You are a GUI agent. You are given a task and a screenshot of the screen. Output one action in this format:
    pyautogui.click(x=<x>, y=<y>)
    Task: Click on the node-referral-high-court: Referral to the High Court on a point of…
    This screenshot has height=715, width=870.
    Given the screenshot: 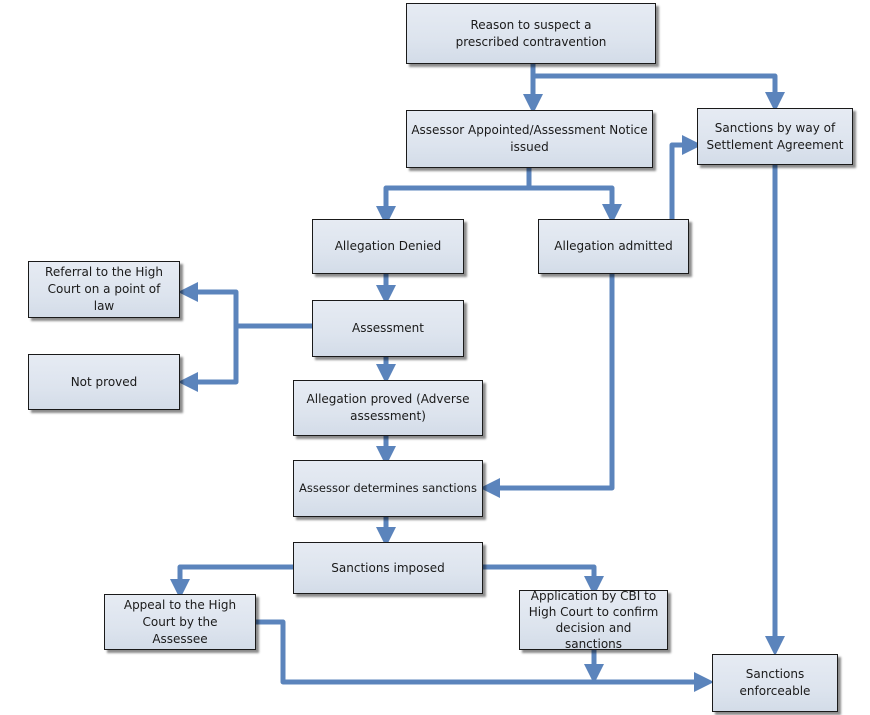 What is the action you would take?
    pyautogui.click(x=104, y=289)
    